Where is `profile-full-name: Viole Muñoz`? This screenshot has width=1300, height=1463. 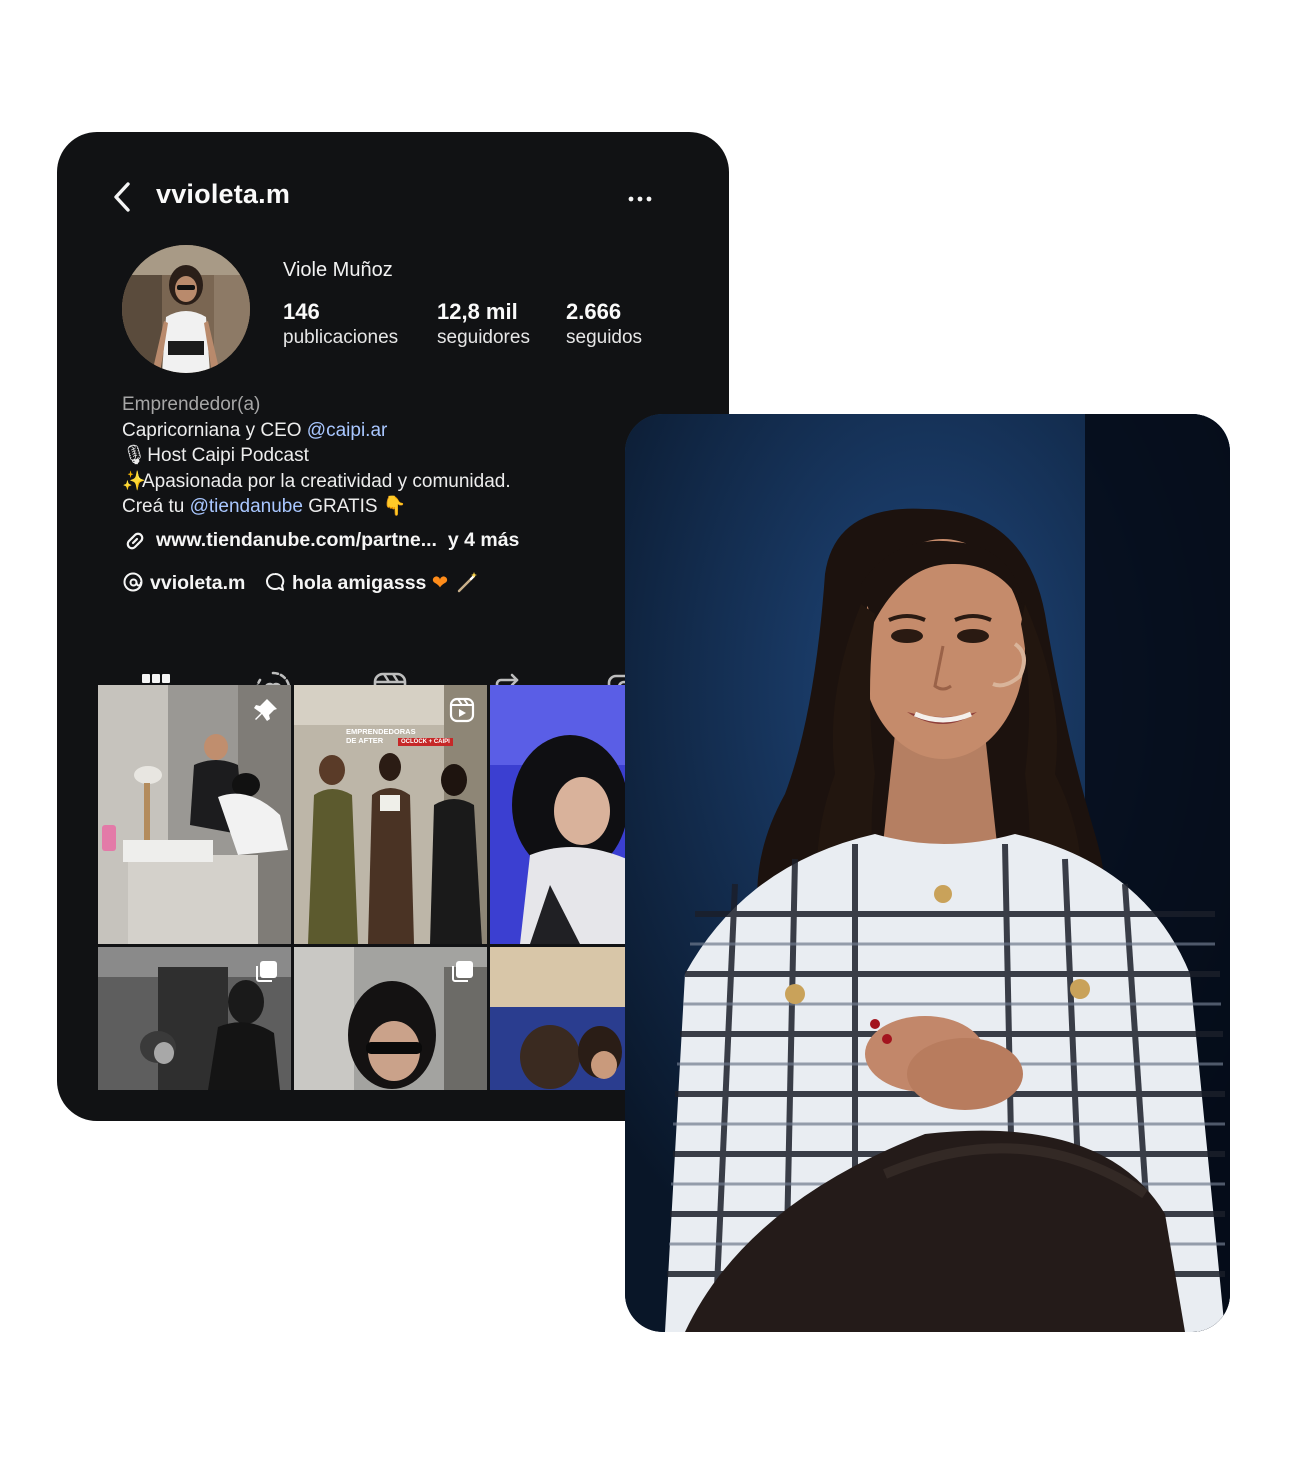
profile-full-name: Viole Muñoz is located at coordinates (338, 270).